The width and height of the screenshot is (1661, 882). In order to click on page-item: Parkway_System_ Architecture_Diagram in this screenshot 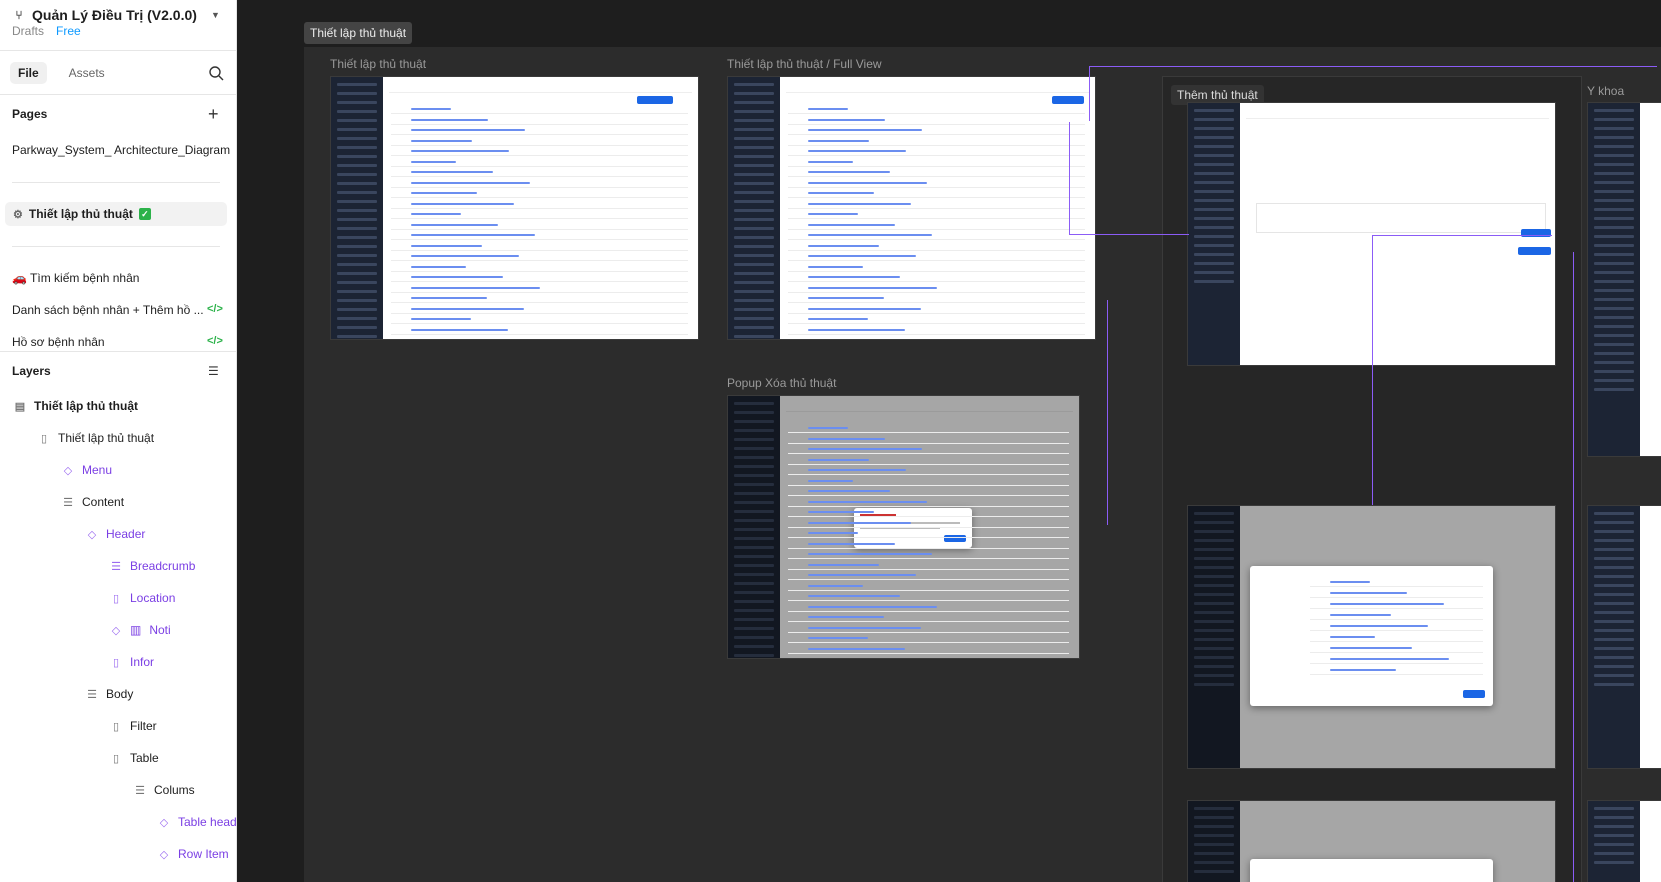, I will do `click(121, 150)`.